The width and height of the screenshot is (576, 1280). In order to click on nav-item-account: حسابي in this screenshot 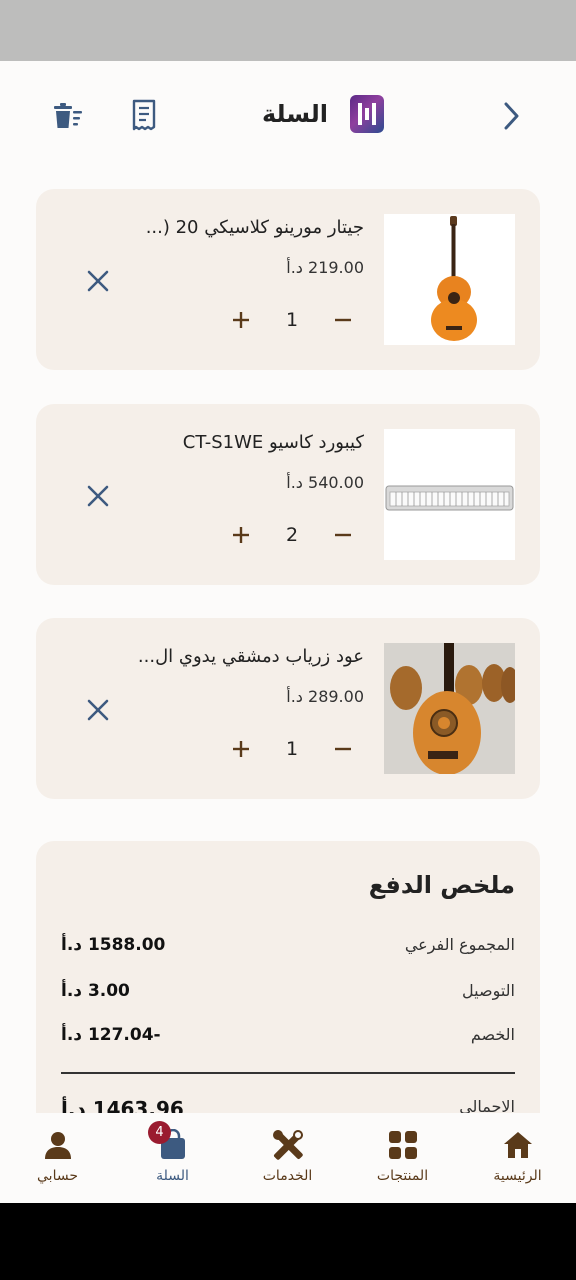, I will do `click(57, 1158)`.